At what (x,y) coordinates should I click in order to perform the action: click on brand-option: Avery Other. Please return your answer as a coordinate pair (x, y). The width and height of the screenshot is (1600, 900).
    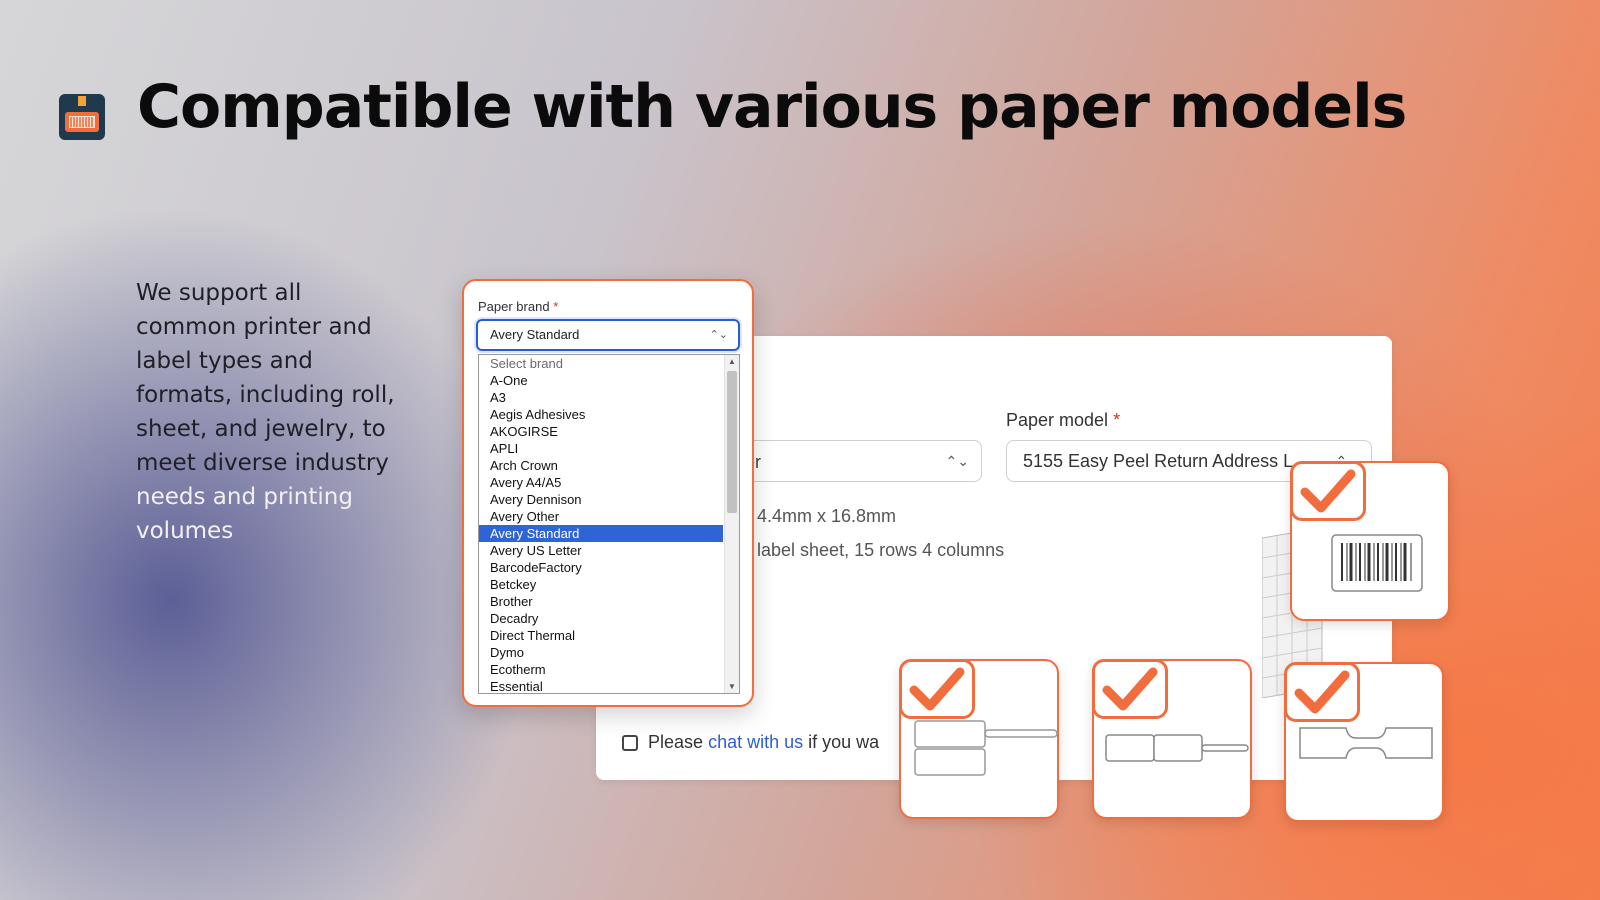
    Looking at the image, I should click on (601, 516).